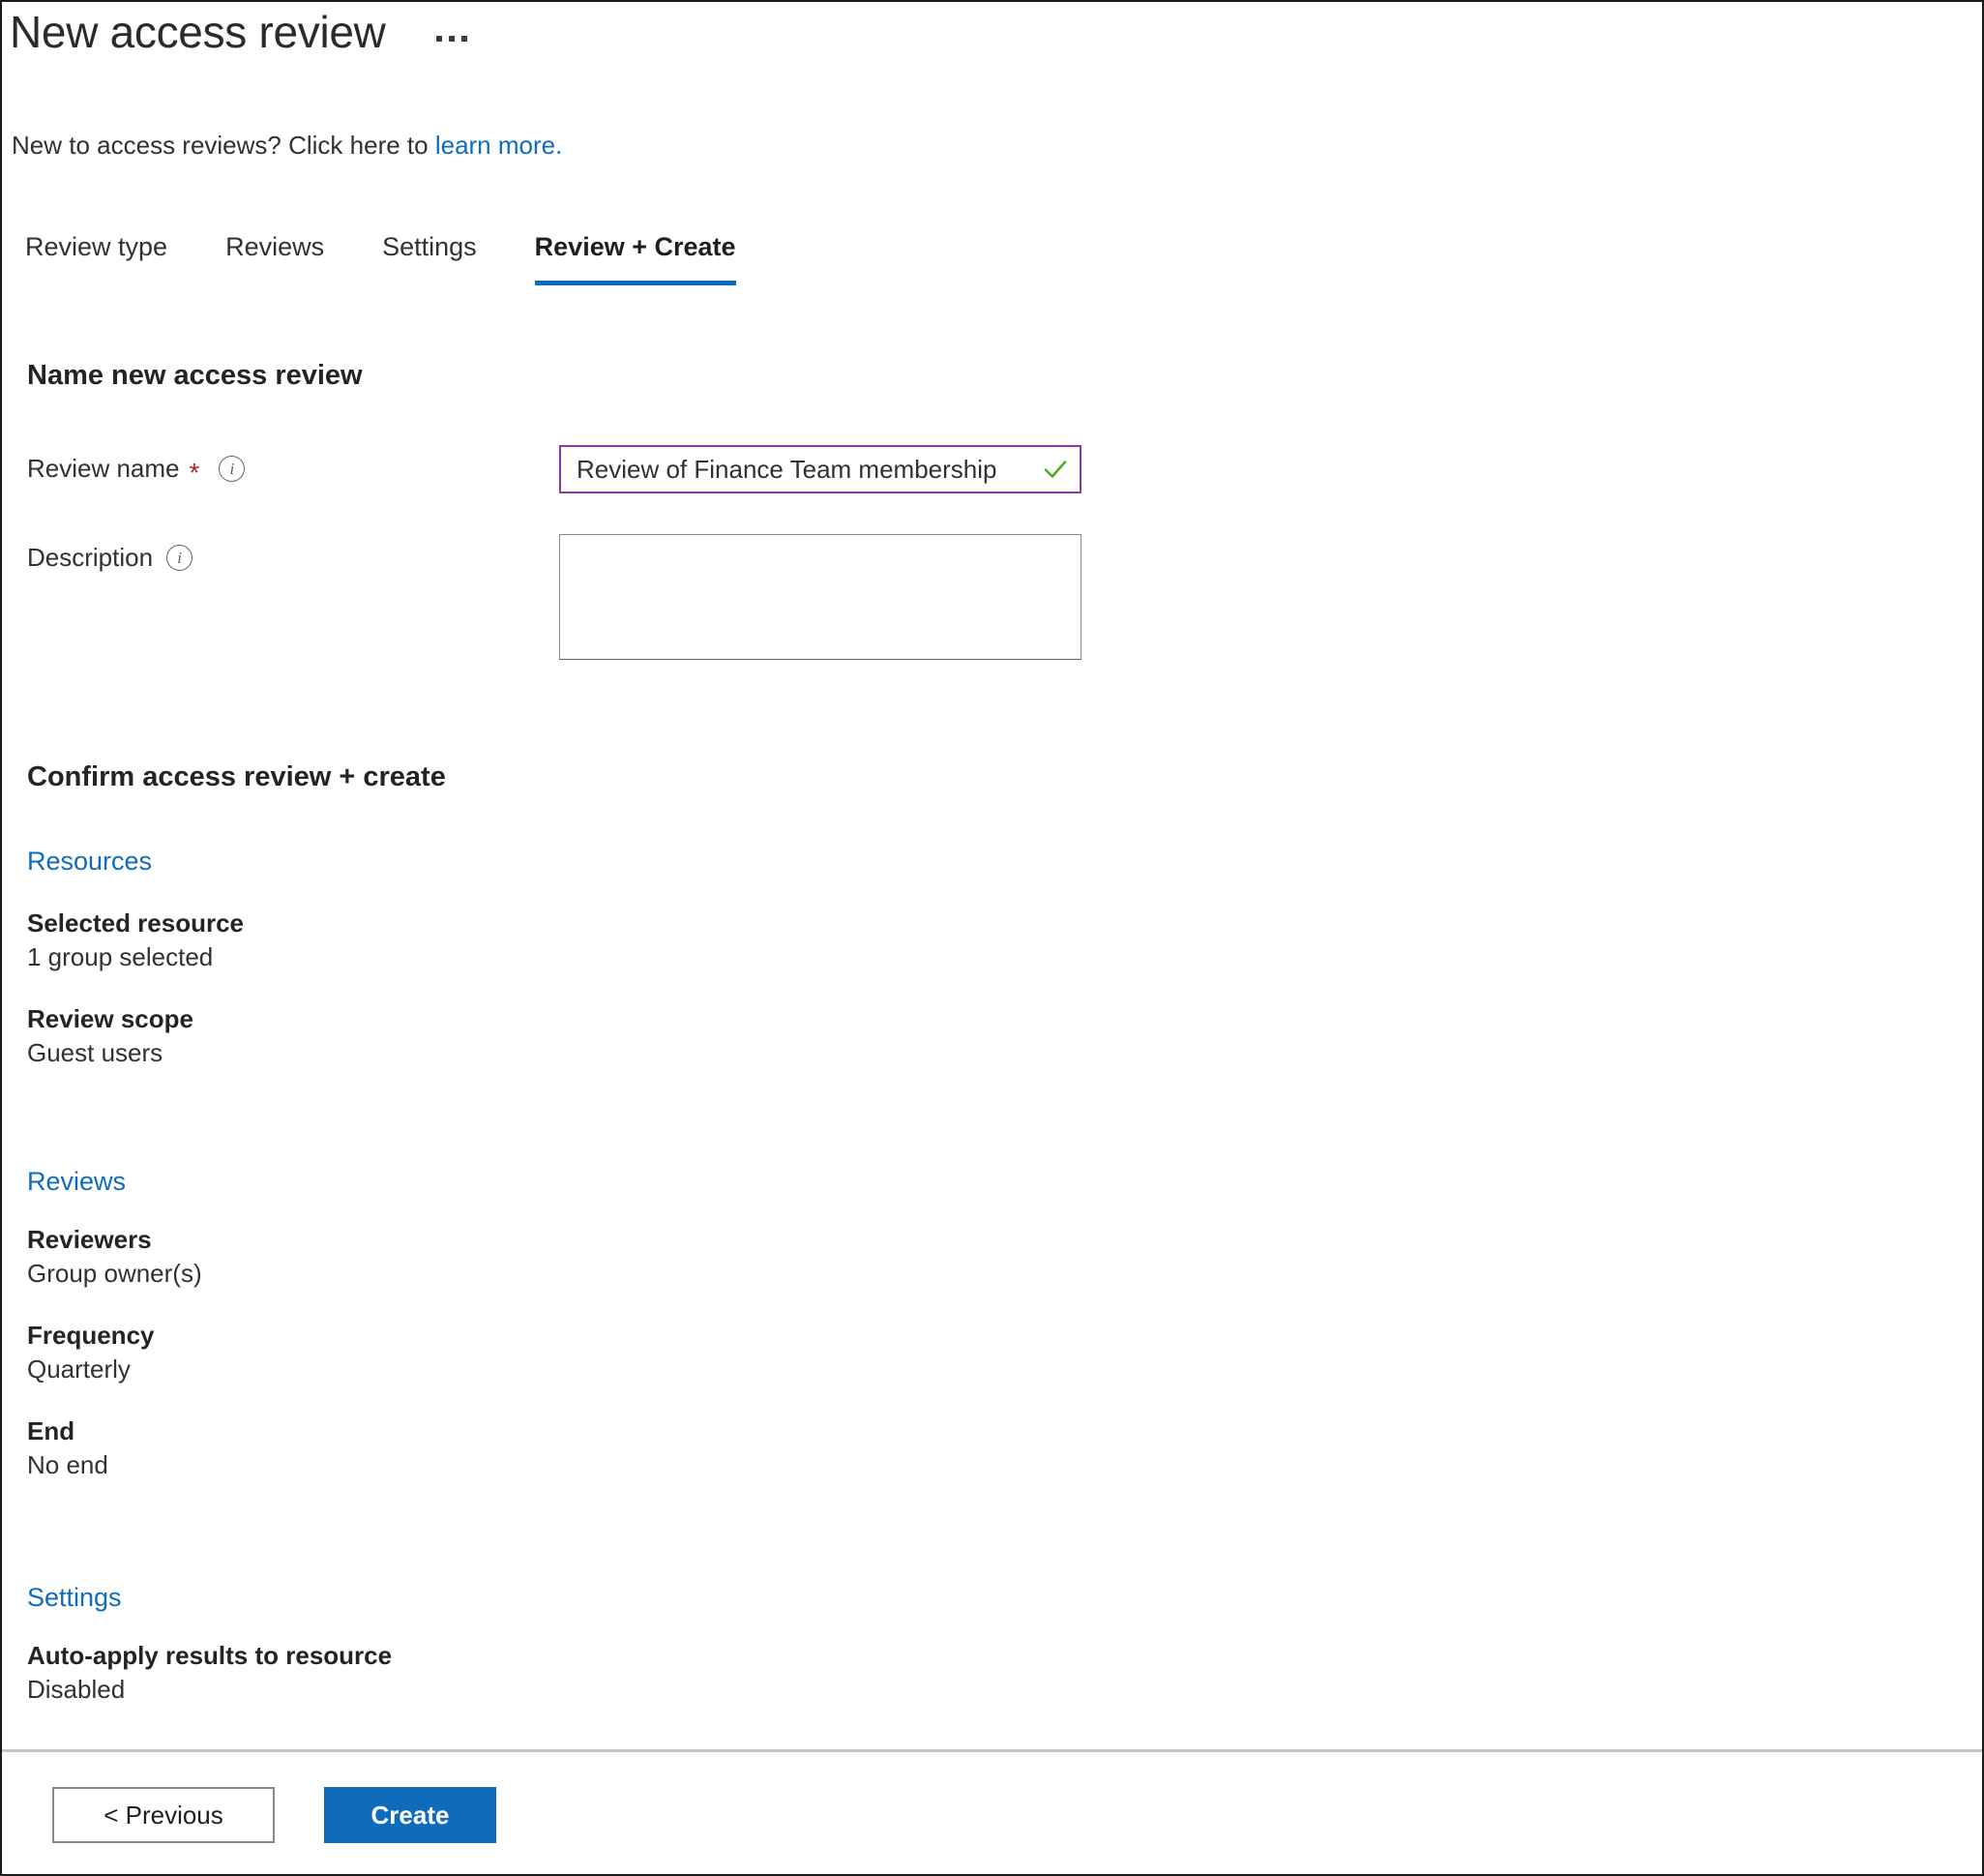 Image resolution: width=1984 pixels, height=1876 pixels. Describe the element at coordinates (105, 258) in the screenshot. I see `tab-review-type: Review type` at that location.